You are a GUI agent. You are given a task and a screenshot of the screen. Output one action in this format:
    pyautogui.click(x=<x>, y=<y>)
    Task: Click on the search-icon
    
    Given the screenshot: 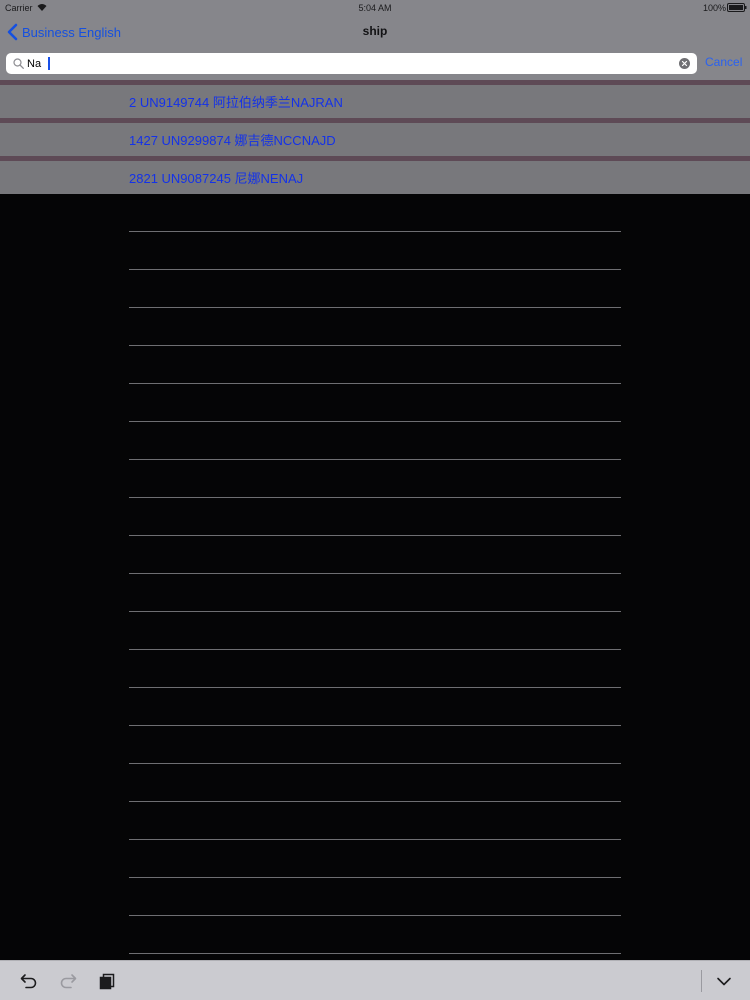 What is the action you would take?
    pyautogui.click(x=18, y=63)
    